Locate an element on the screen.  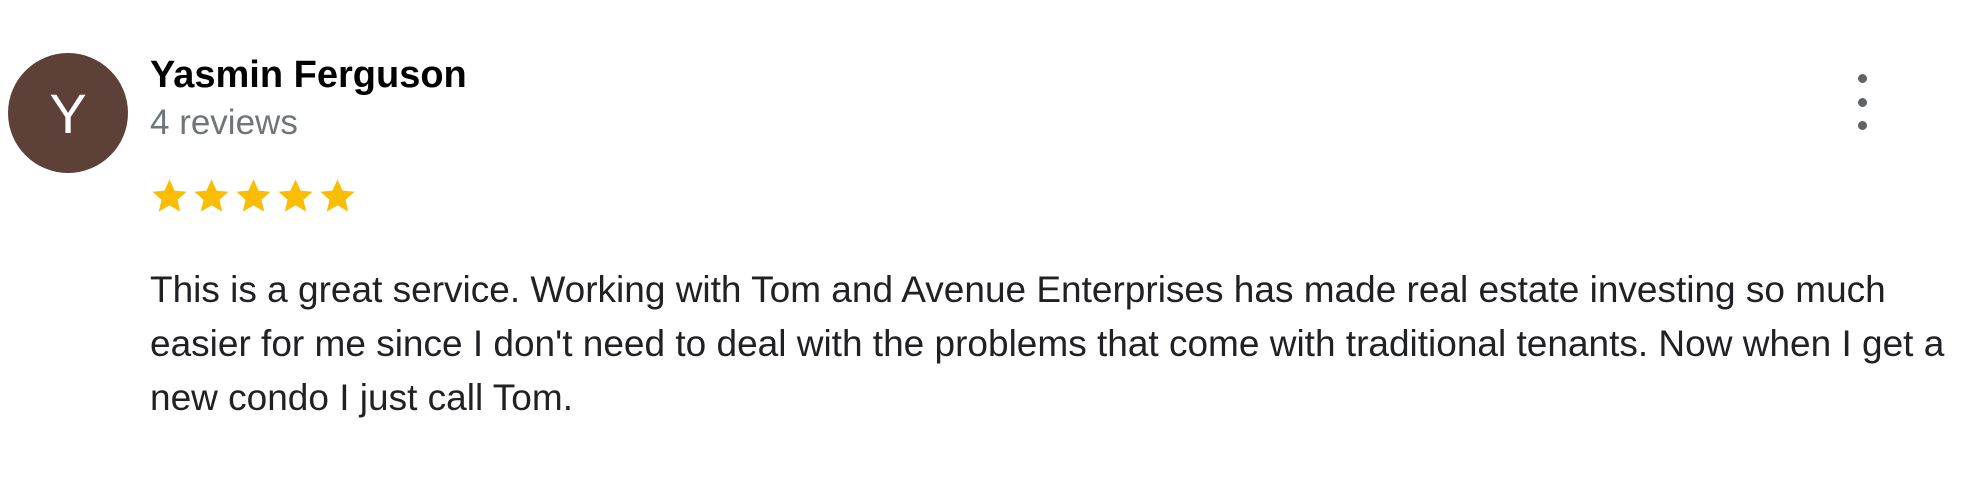
avatar: Y is located at coordinates (68, 113).